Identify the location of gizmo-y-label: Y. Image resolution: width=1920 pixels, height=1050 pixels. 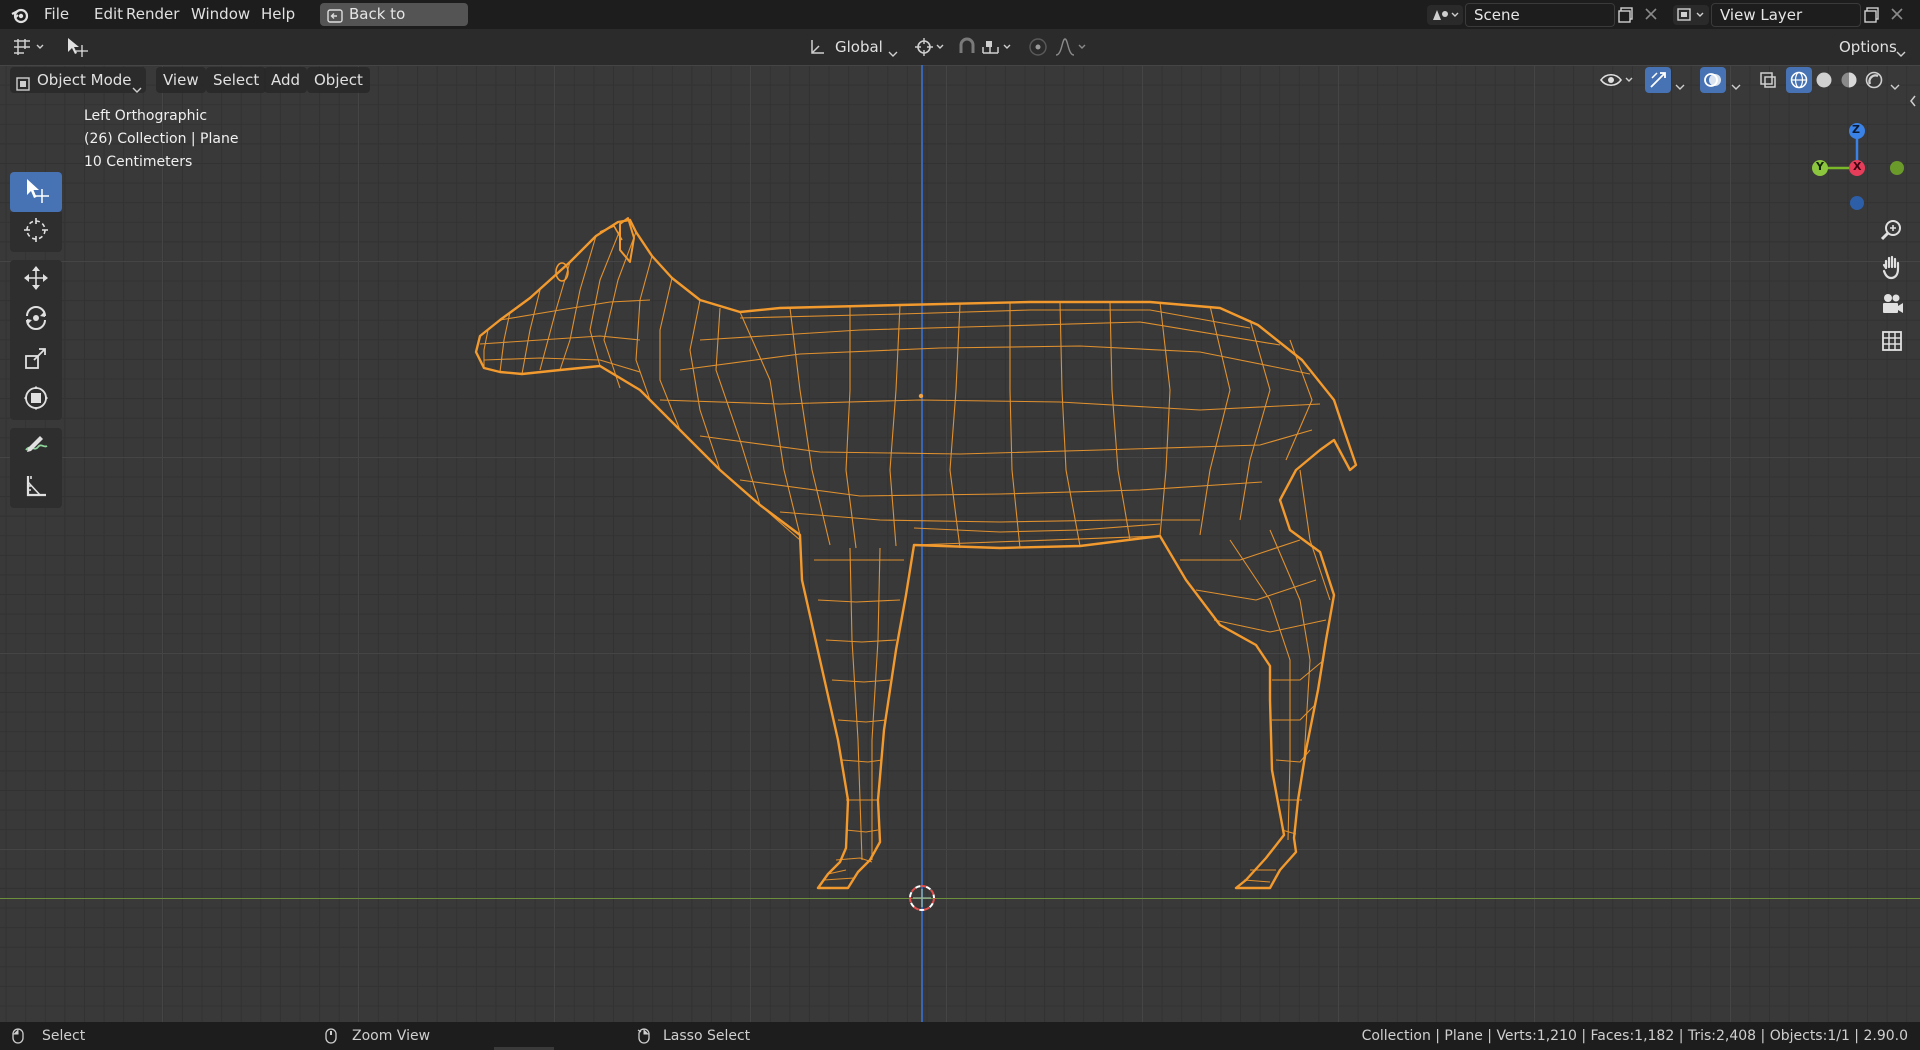
(1820, 166).